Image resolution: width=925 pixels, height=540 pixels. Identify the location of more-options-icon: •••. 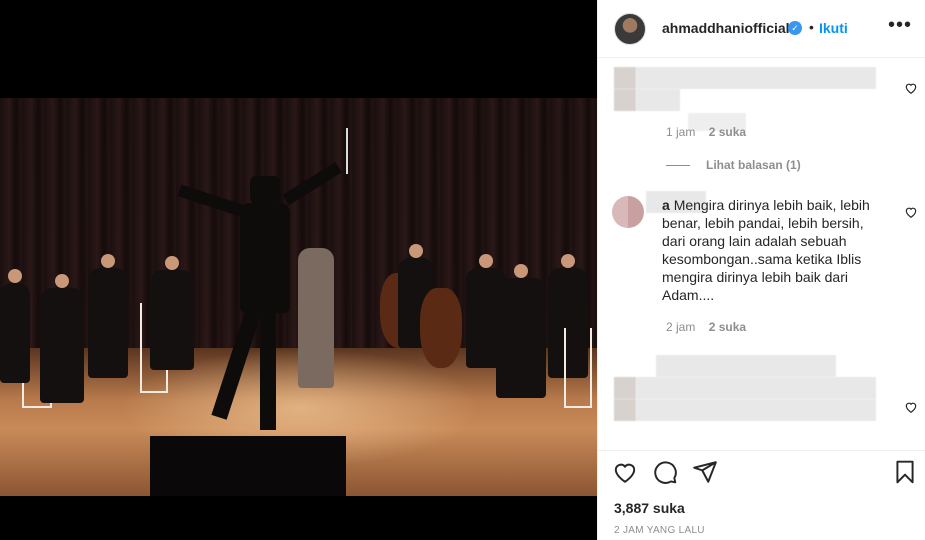
(900, 25).